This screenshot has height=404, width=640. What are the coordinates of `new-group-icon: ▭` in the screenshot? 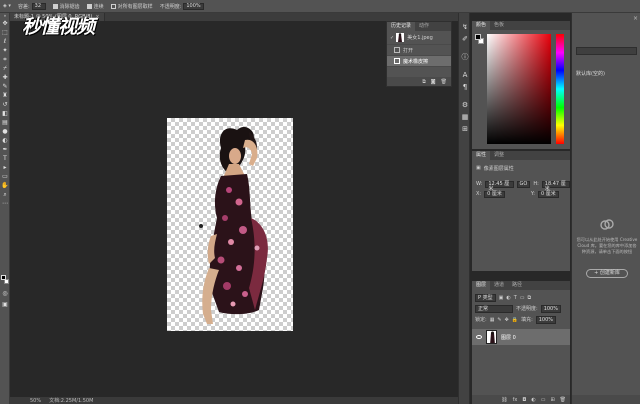 It's located at (543, 400).